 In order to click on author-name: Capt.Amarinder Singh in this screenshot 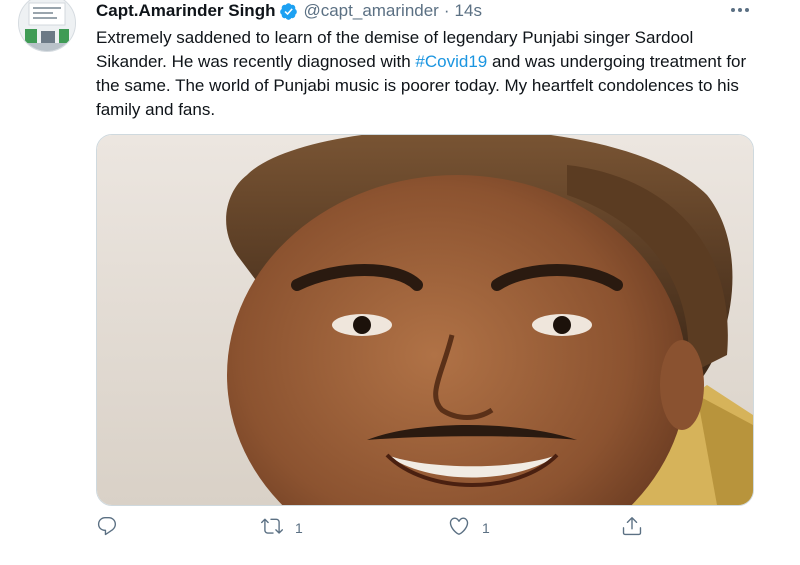, I will do `click(185, 11)`.